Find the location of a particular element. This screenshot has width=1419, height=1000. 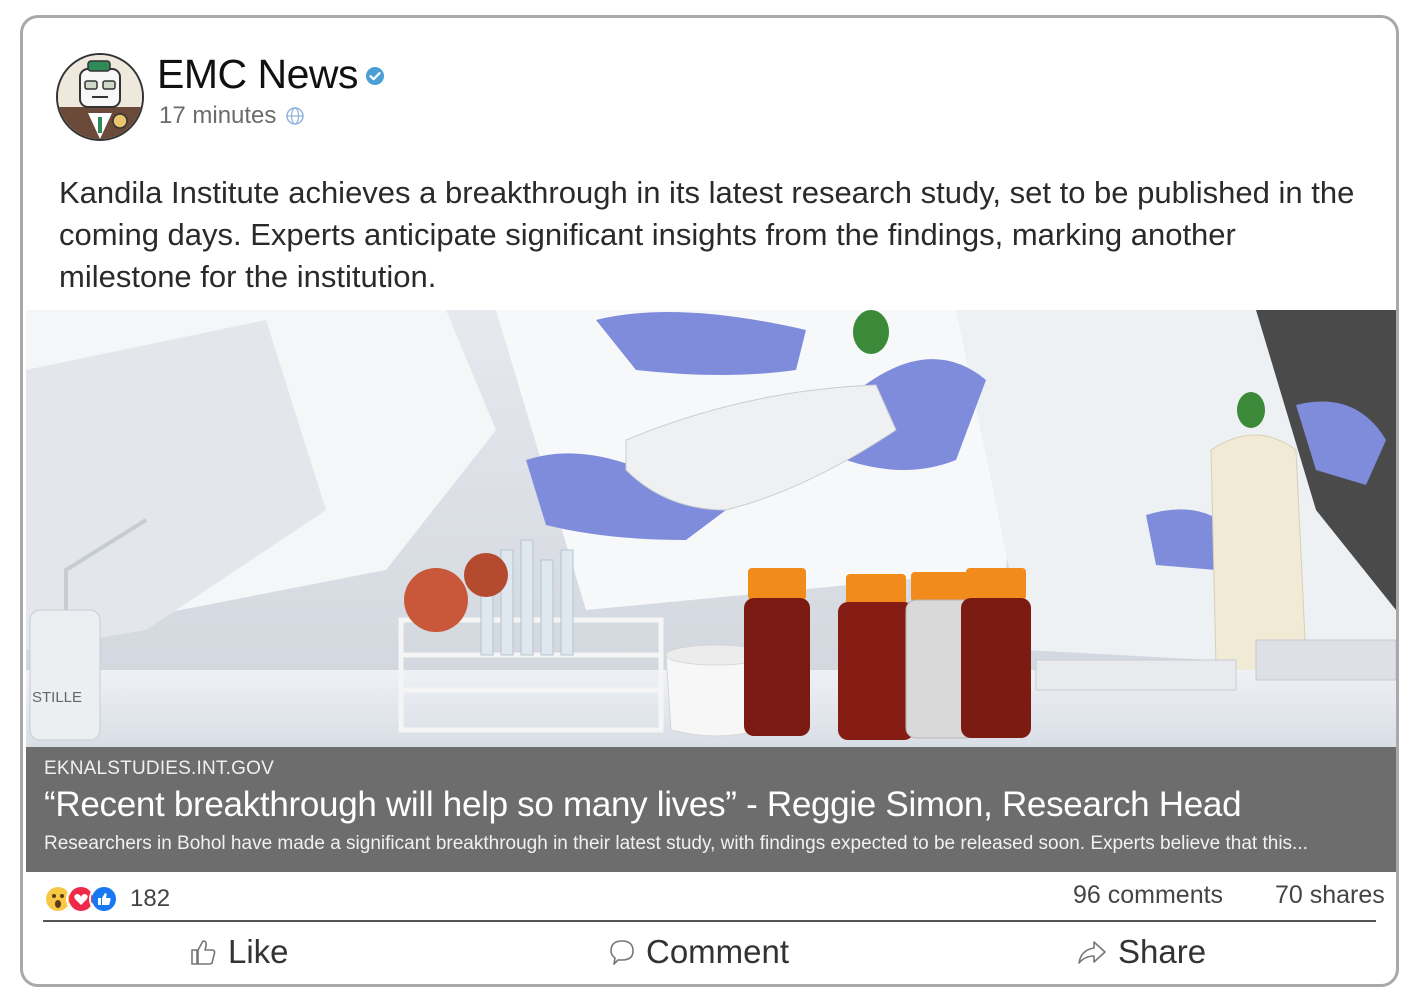

like-icon is located at coordinates (104, 899).